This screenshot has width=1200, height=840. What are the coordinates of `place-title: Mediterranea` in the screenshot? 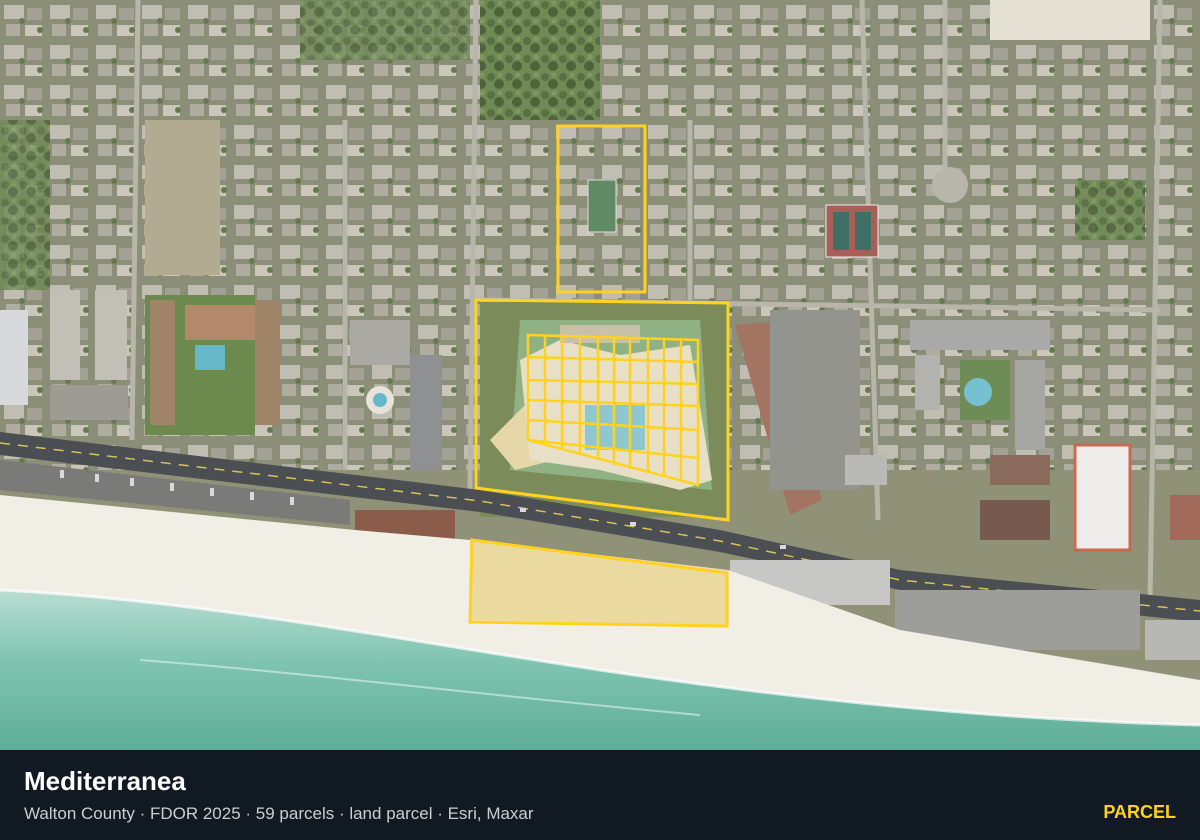 It's located at (105, 781).